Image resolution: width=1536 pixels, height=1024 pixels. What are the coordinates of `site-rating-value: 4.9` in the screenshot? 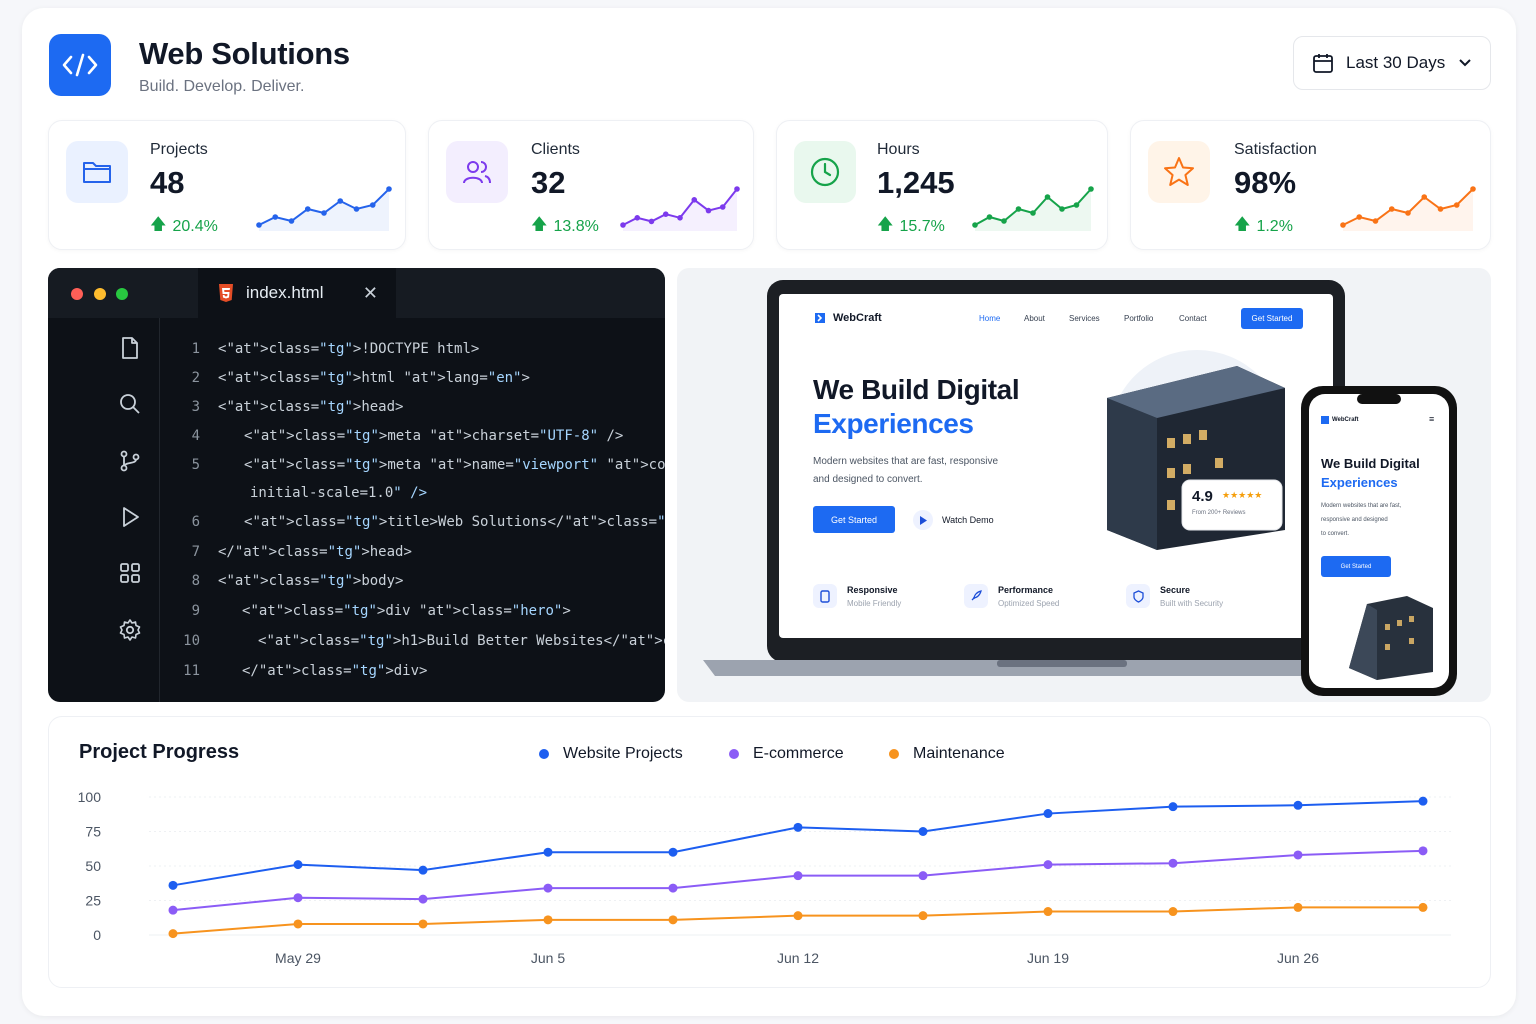 It's located at (1202, 496).